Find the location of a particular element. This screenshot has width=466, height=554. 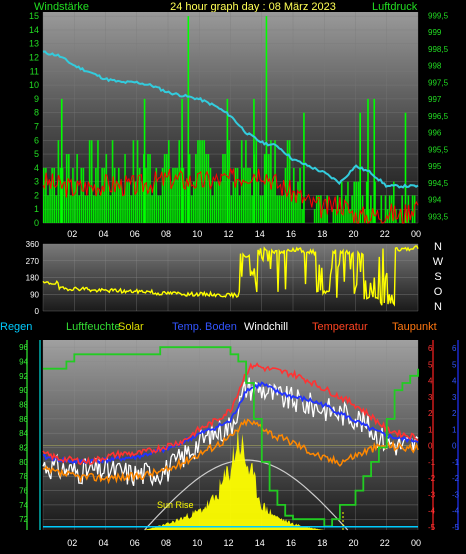

wind-tick-label: 4 is located at coordinates (36, 168).